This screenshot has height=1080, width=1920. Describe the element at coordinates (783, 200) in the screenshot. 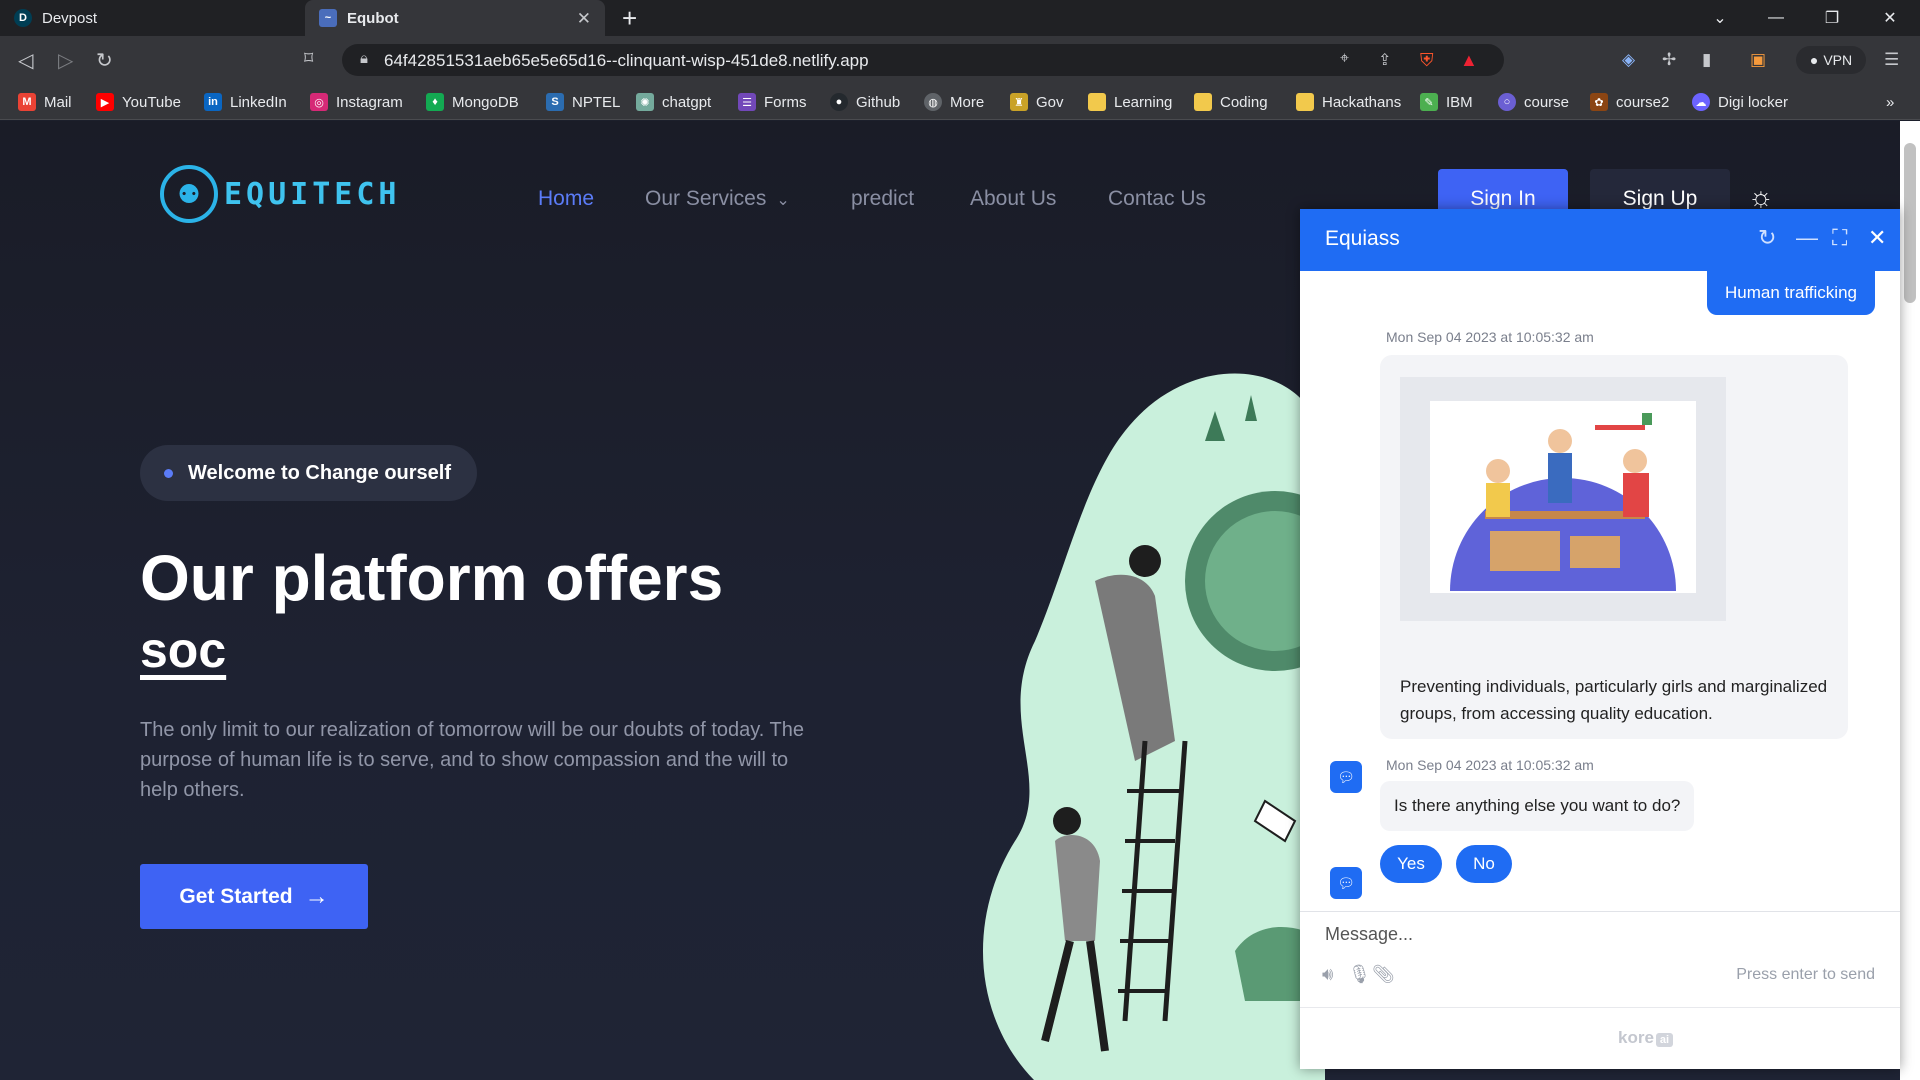

I see `chevron-down-icon: ⌄` at that location.